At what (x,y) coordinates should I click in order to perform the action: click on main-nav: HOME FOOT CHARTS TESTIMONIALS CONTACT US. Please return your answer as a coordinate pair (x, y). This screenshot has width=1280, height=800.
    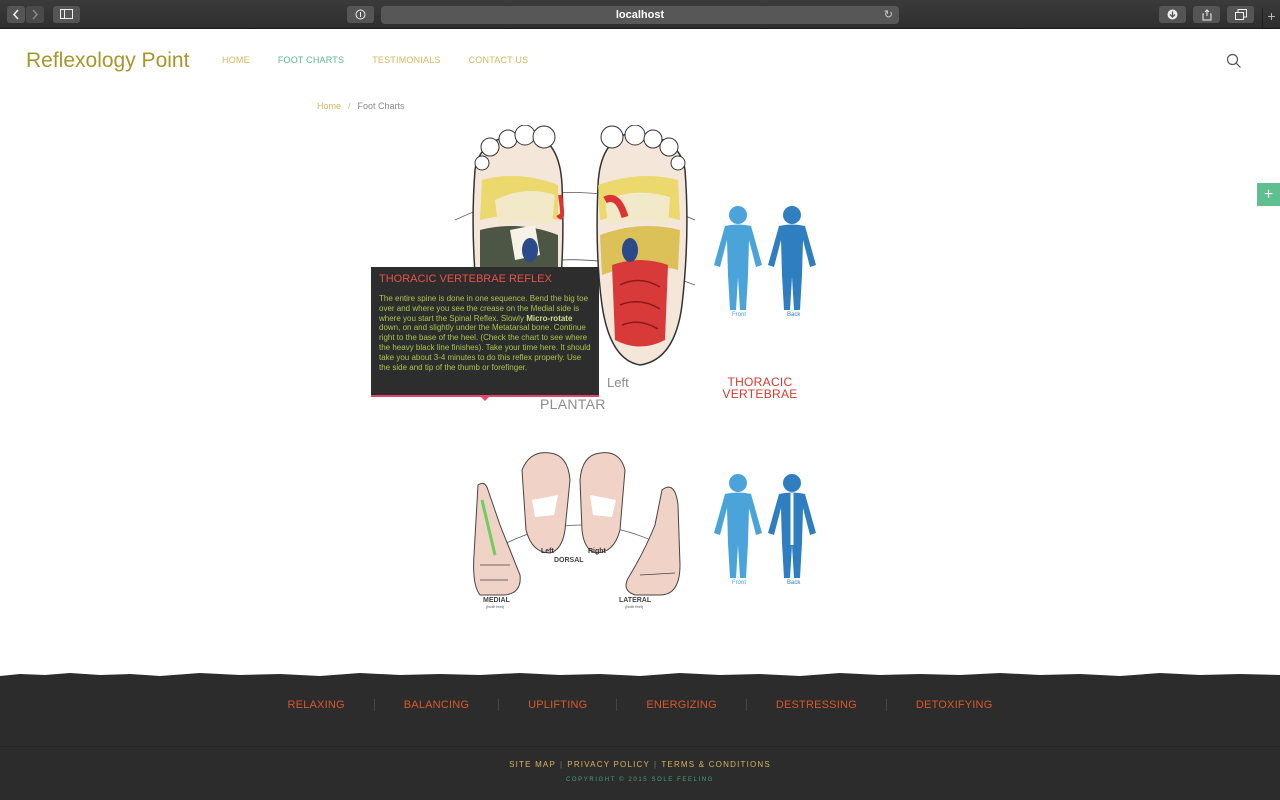
    Looking at the image, I should click on (389, 60).